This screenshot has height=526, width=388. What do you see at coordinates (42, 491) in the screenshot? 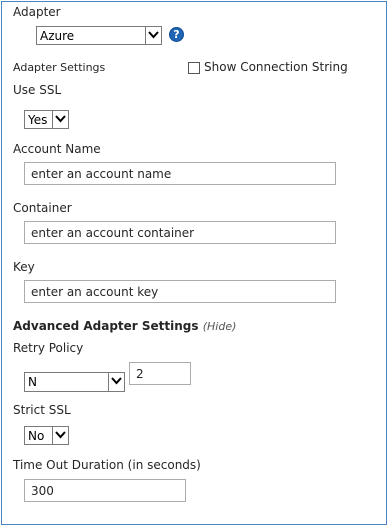
I see `timeout-input-value: 300` at bounding box center [42, 491].